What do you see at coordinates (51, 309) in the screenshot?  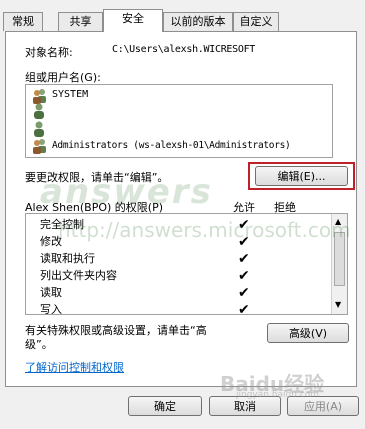 I see `permission-name: 写入` at bounding box center [51, 309].